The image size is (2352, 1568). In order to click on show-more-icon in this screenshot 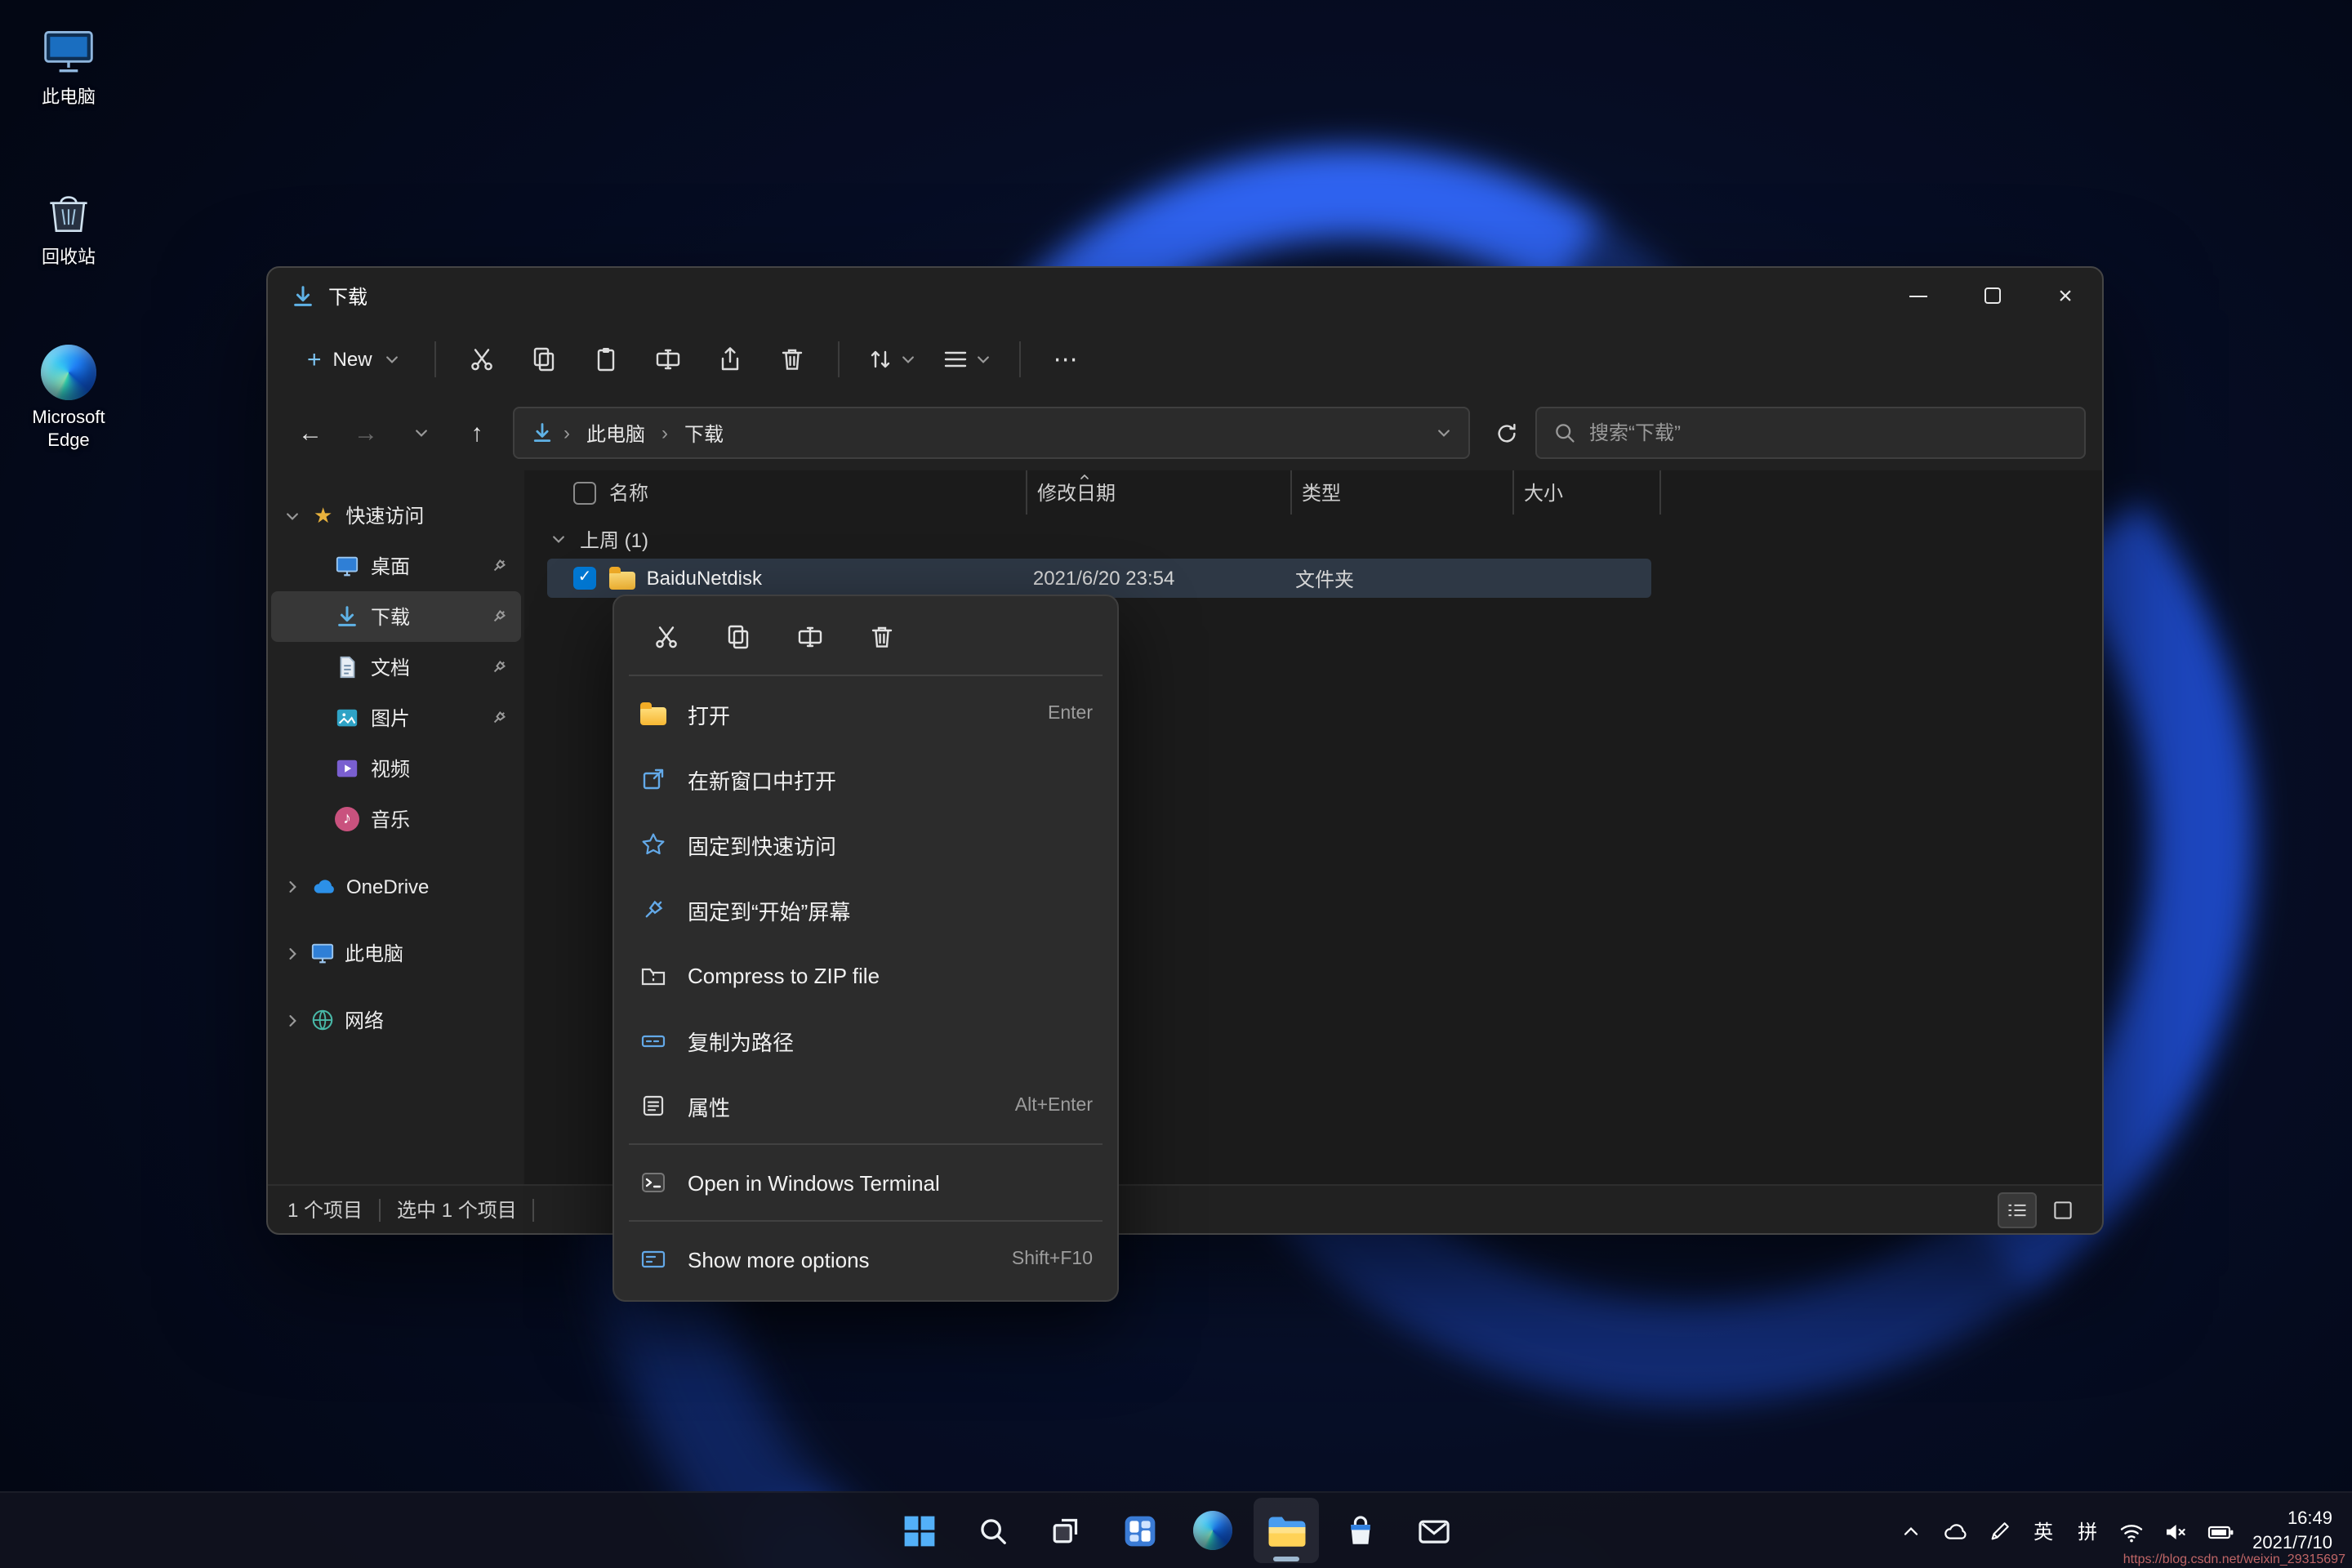, I will do `click(653, 1259)`.